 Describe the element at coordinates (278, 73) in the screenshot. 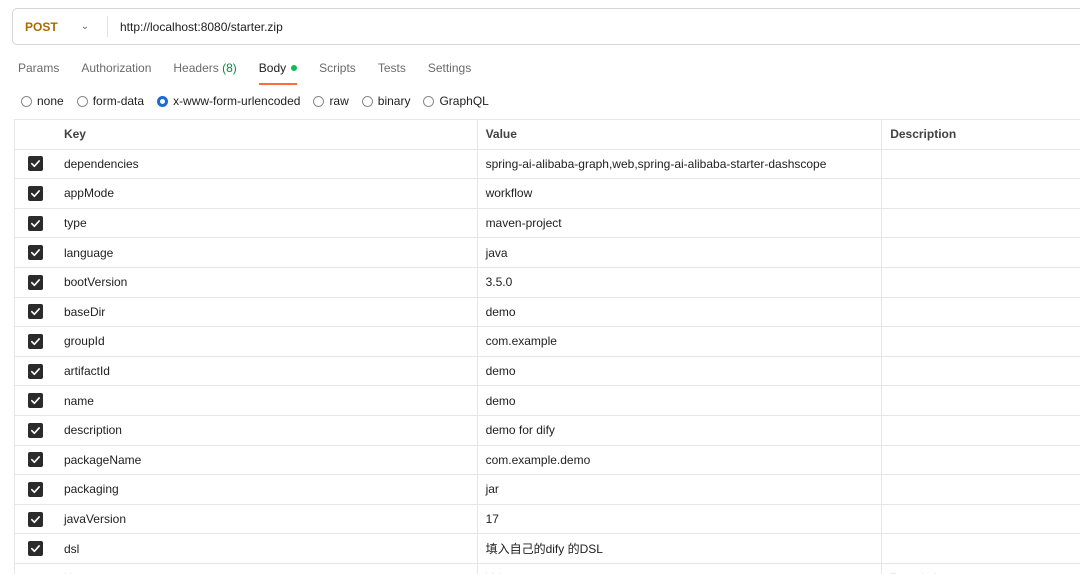

I see `tab-body: Body` at that location.